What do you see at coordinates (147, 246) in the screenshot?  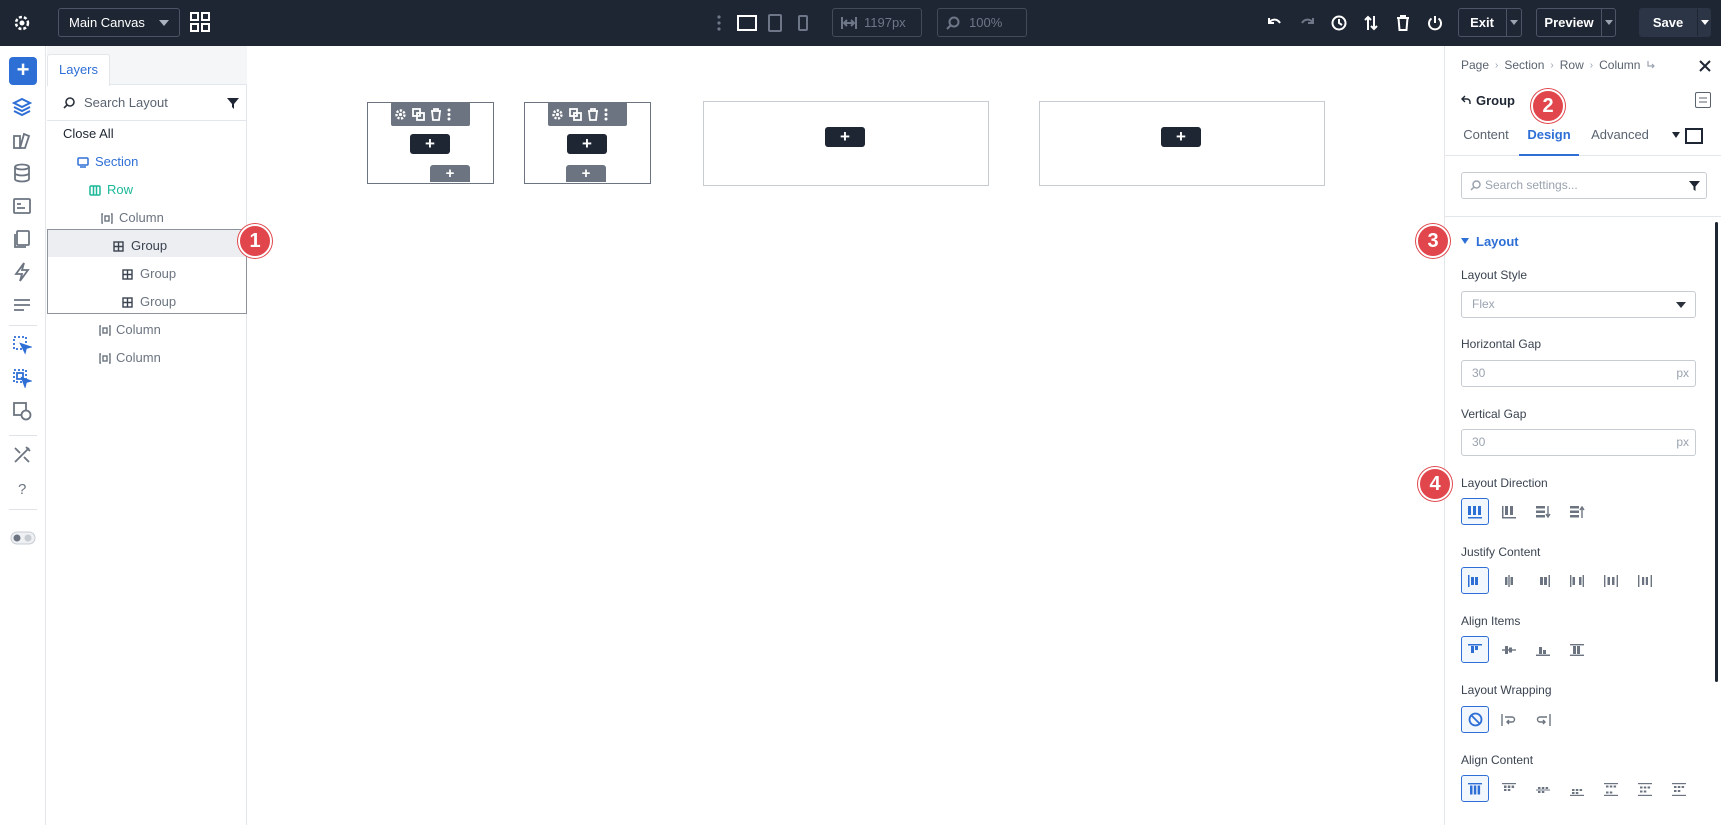 I see `layer-item-group-selected: Group` at bounding box center [147, 246].